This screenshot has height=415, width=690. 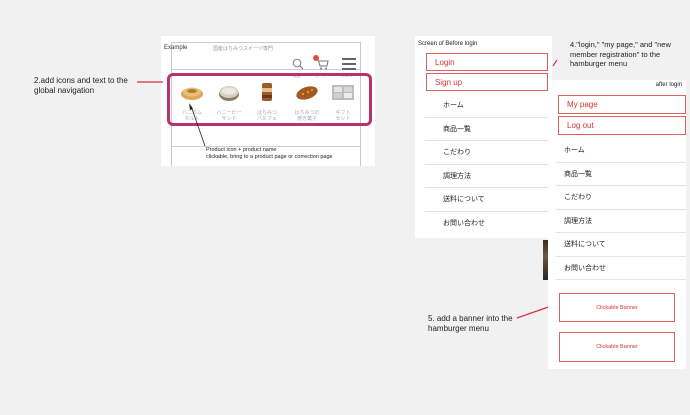 What do you see at coordinates (487, 62) in the screenshot?
I see `login-button: Login` at bounding box center [487, 62].